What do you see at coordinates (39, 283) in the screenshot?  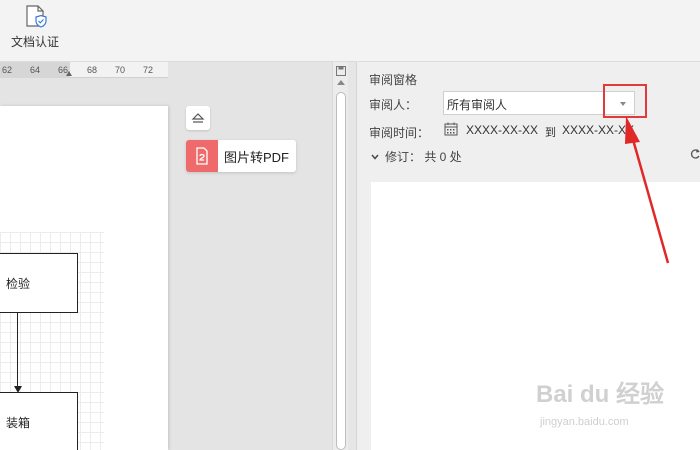 I see `flowchart-box-inspect: 检验` at bounding box center [39, 283].